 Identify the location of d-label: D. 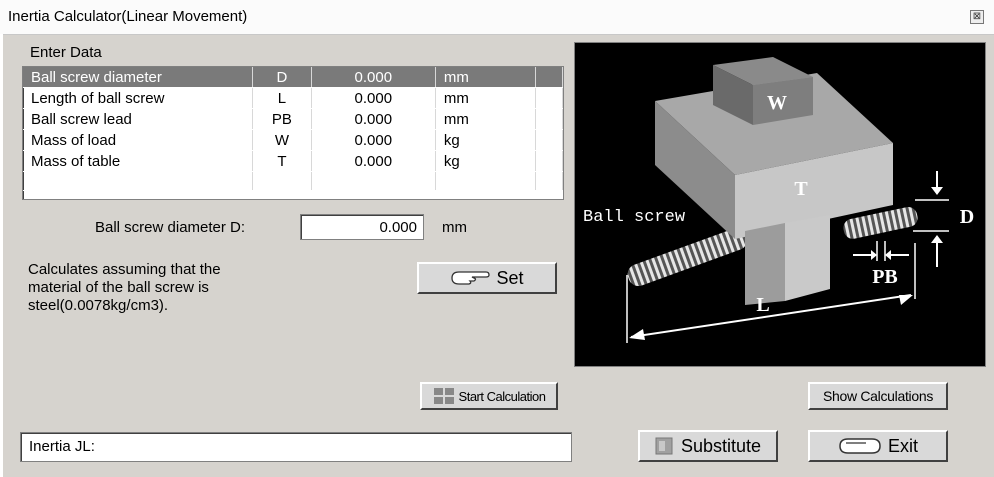
(967, 217).